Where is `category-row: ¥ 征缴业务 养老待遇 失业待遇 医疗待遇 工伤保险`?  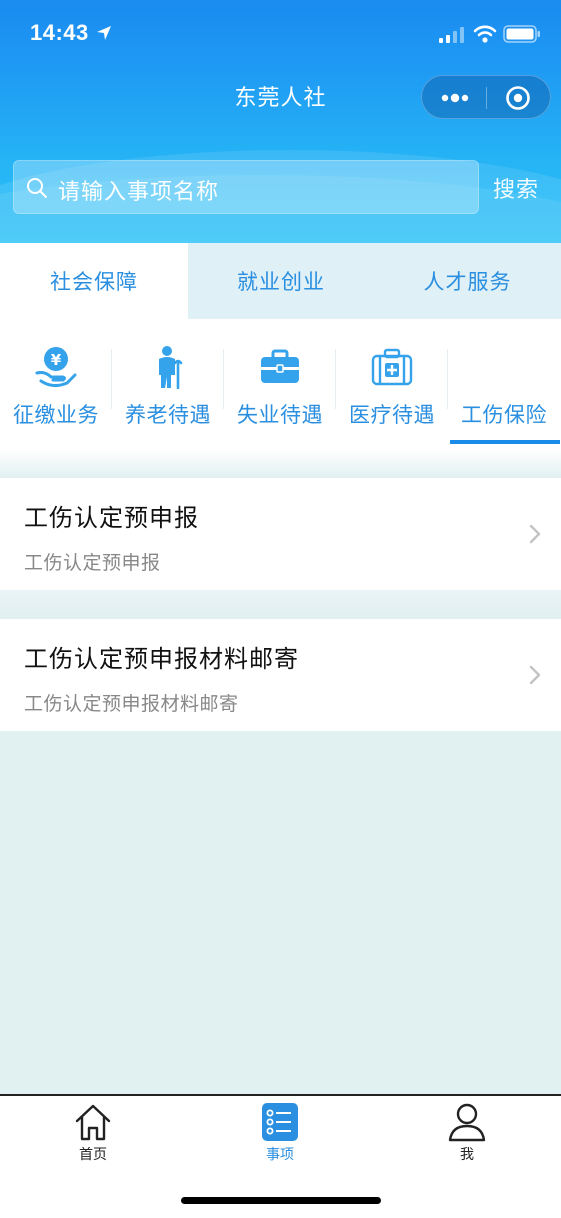
category-row: ¥ 征缴业务 养老待遇 失业待遇 医疗待遇 工伤保险 is located at coordinates (280, 384).